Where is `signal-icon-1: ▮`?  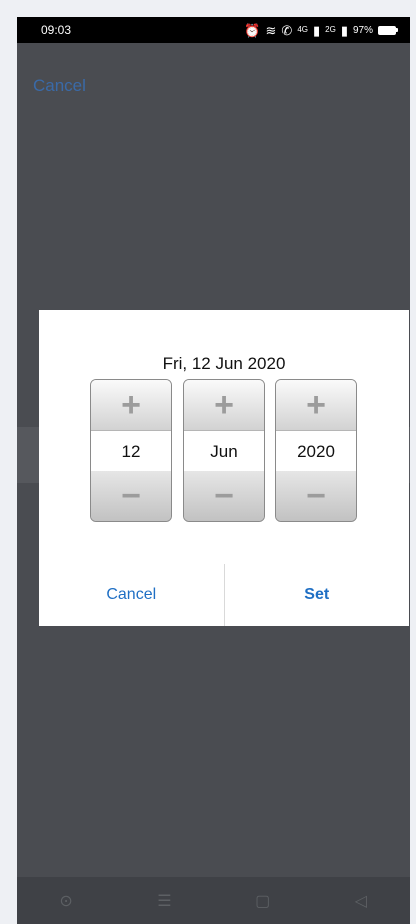 signal-icon-1: ▮ is located at coordinates (317, 30).